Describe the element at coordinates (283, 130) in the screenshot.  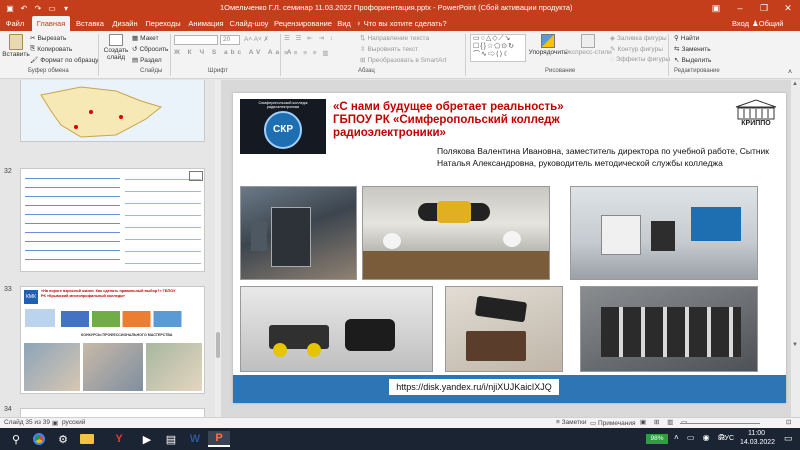
I see `logo-circle-icon: СКР` at that location.